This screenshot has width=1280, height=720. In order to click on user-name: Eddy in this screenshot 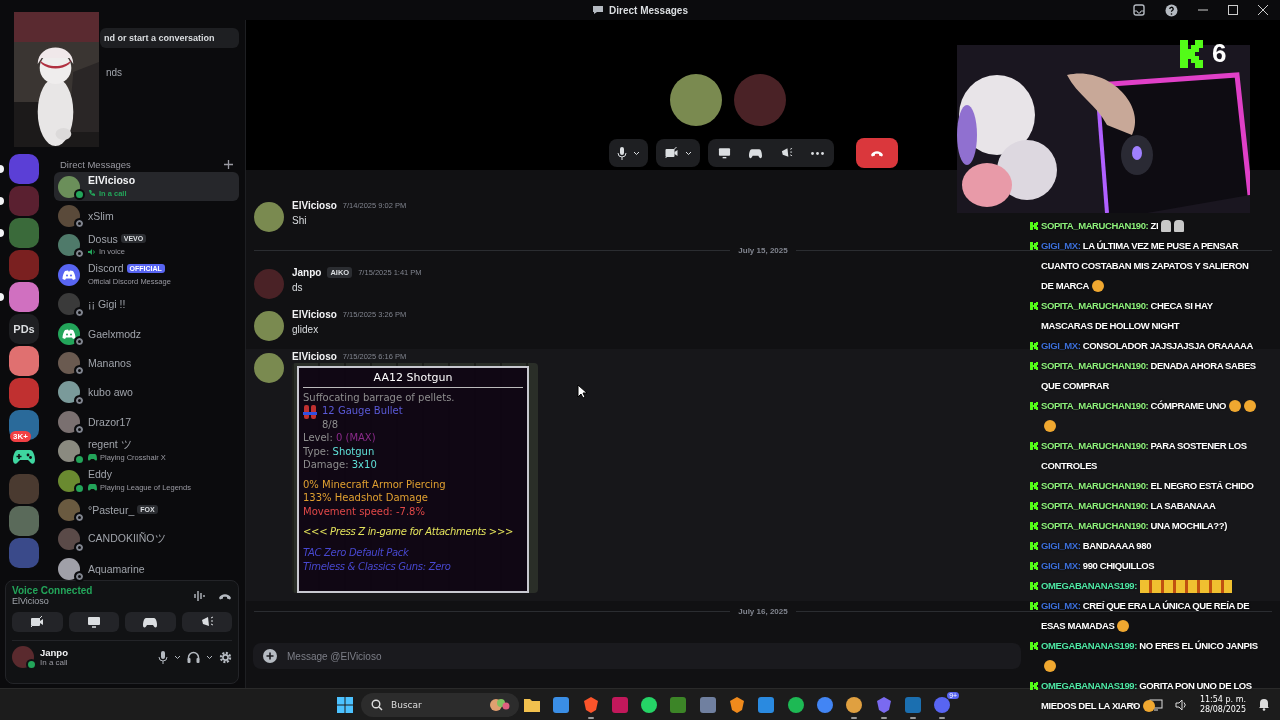, I will do `click(100, 474)`.